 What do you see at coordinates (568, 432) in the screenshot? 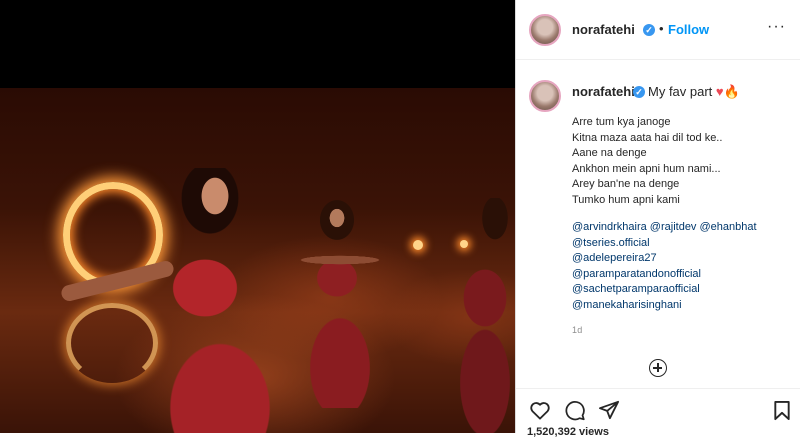
I see `view-count: 1,520,392 views` at bounding box center [568, 432].